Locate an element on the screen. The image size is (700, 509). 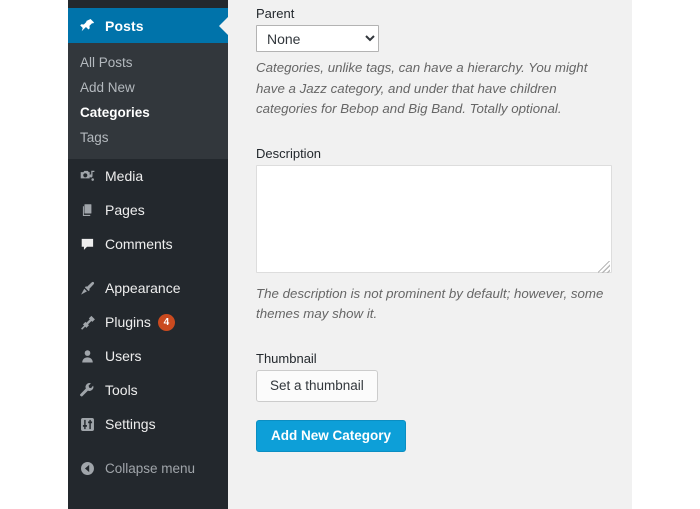
submenu-item-categories: Categories is located at coordinates (148, 112).